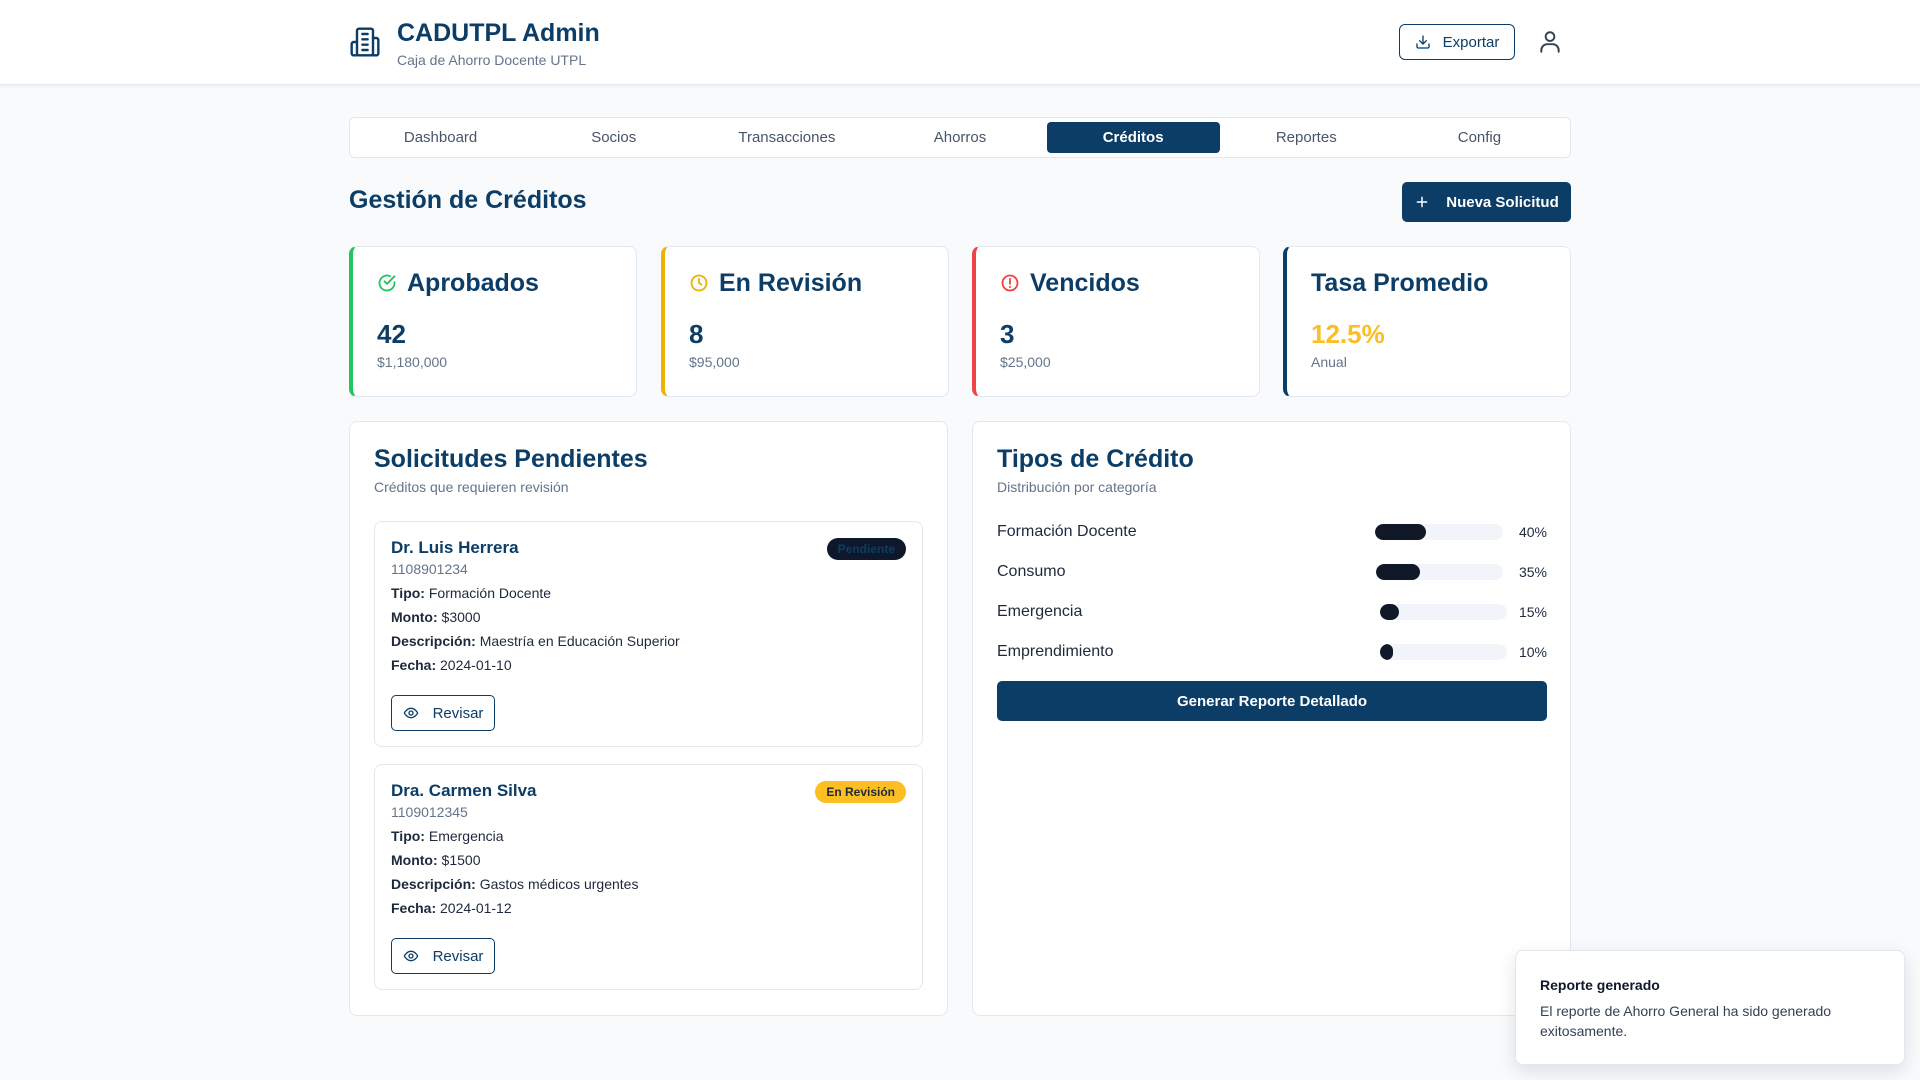 The image size is (1920, 1080). Describe the element at coordinates (471, 487) in the screenshot. I see `panel-subtitle: Créditos que requieren revisión` at that location.